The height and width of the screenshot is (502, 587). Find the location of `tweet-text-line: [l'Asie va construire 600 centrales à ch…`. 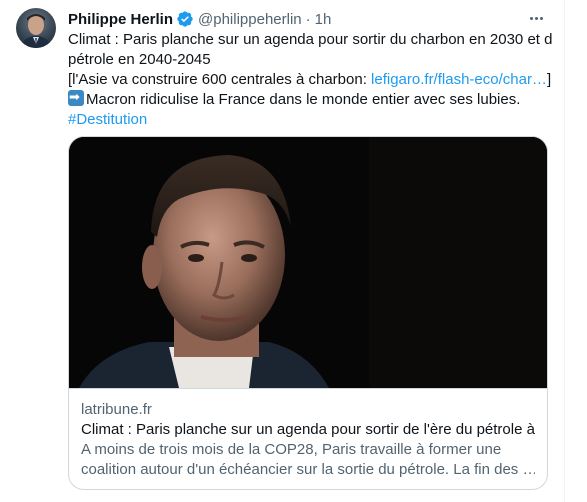

tweet-text-line: [l'Asie va construire 600 centrales à ch… is located at coordinates (310, 80).